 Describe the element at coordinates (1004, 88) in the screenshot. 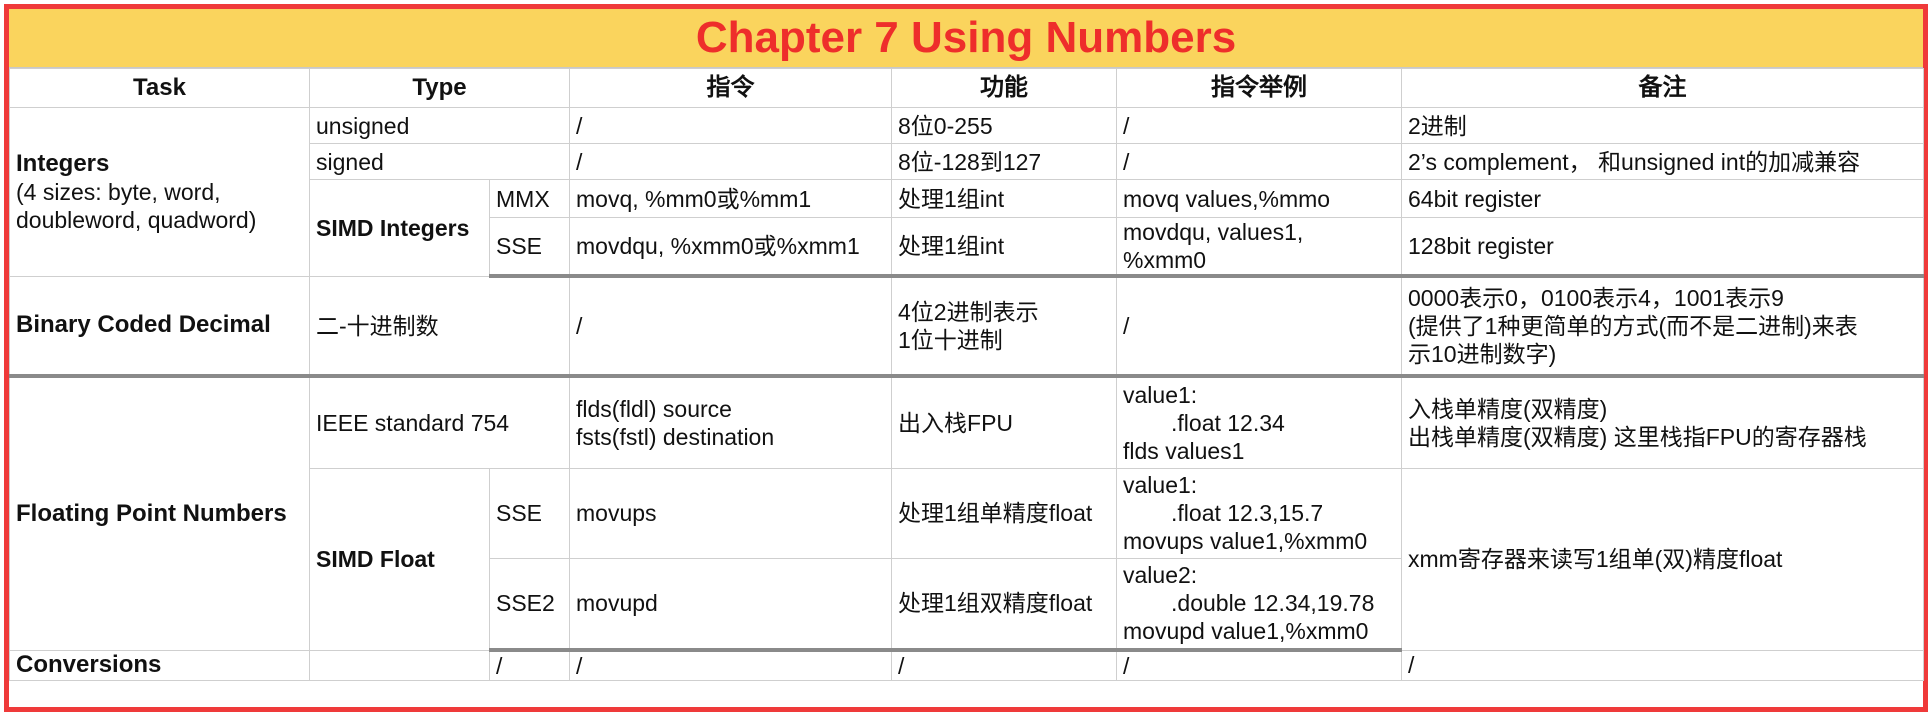

I see `header-function: 功能` at that location.